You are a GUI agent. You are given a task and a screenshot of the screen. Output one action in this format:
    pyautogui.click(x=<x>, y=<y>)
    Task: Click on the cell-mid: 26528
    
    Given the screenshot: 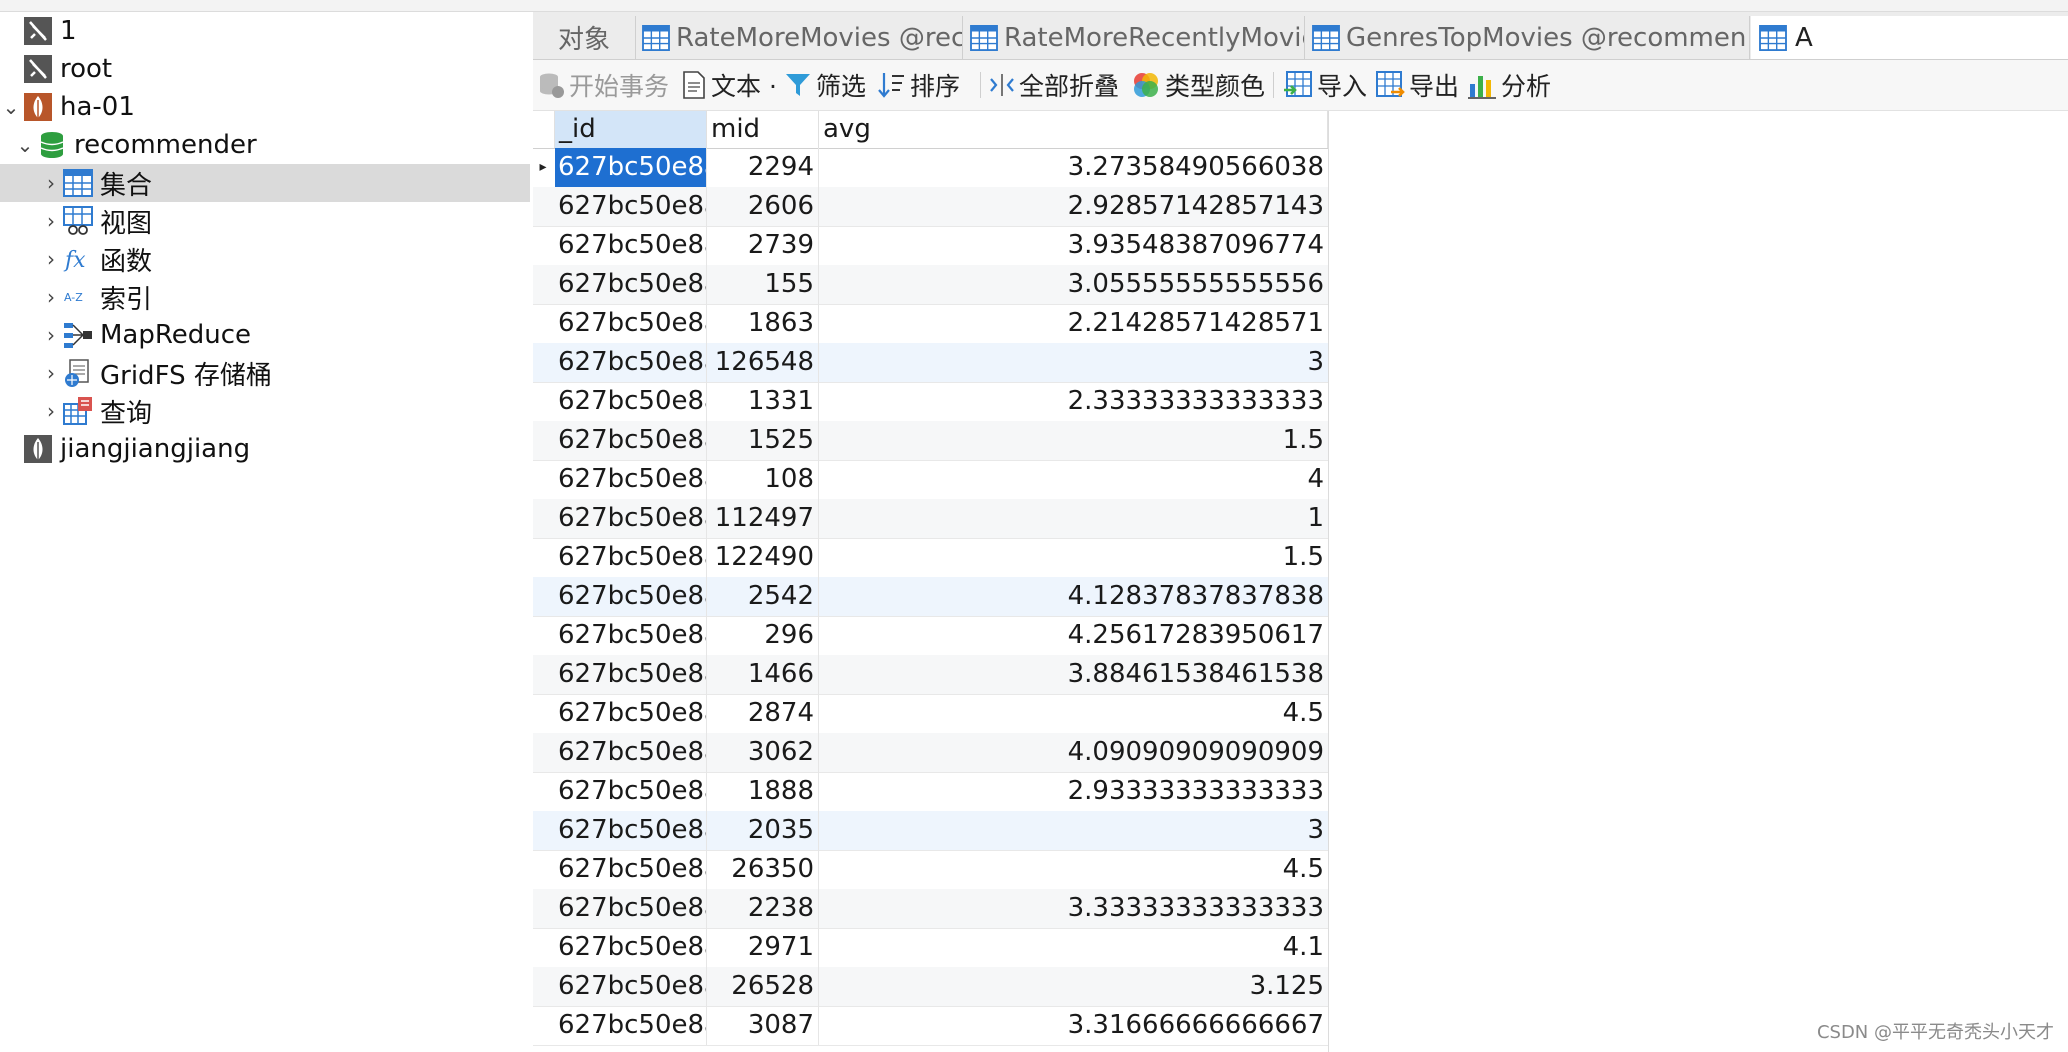 What is the action you would take?
    pyautogui.click(x=763, y=986)
    